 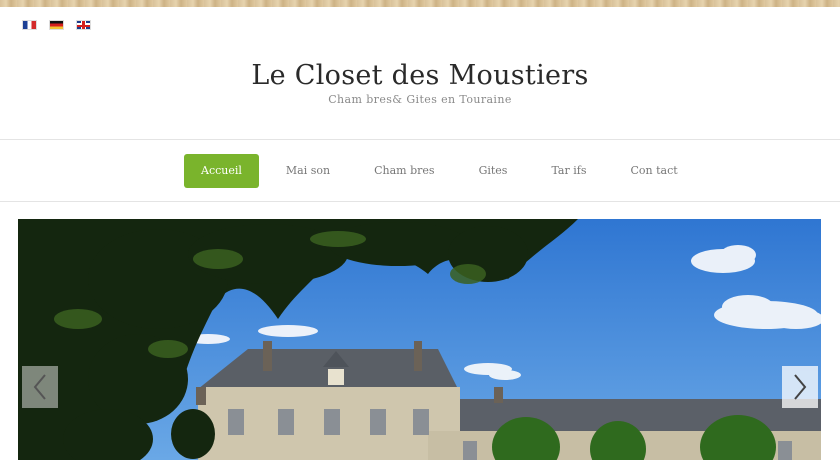 I want to click on chevron-left-icon, so click(x=39, y=387).